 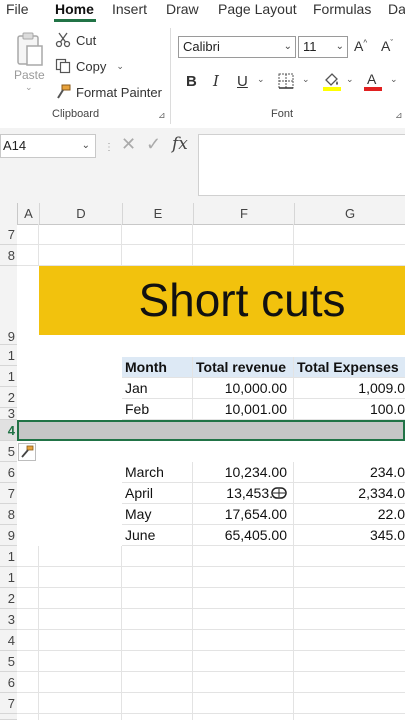 What do you see at coordinates (108, 92) in the screenshot?
I see `format-painter-button: Format Painter` at bounding box center [108, 92].